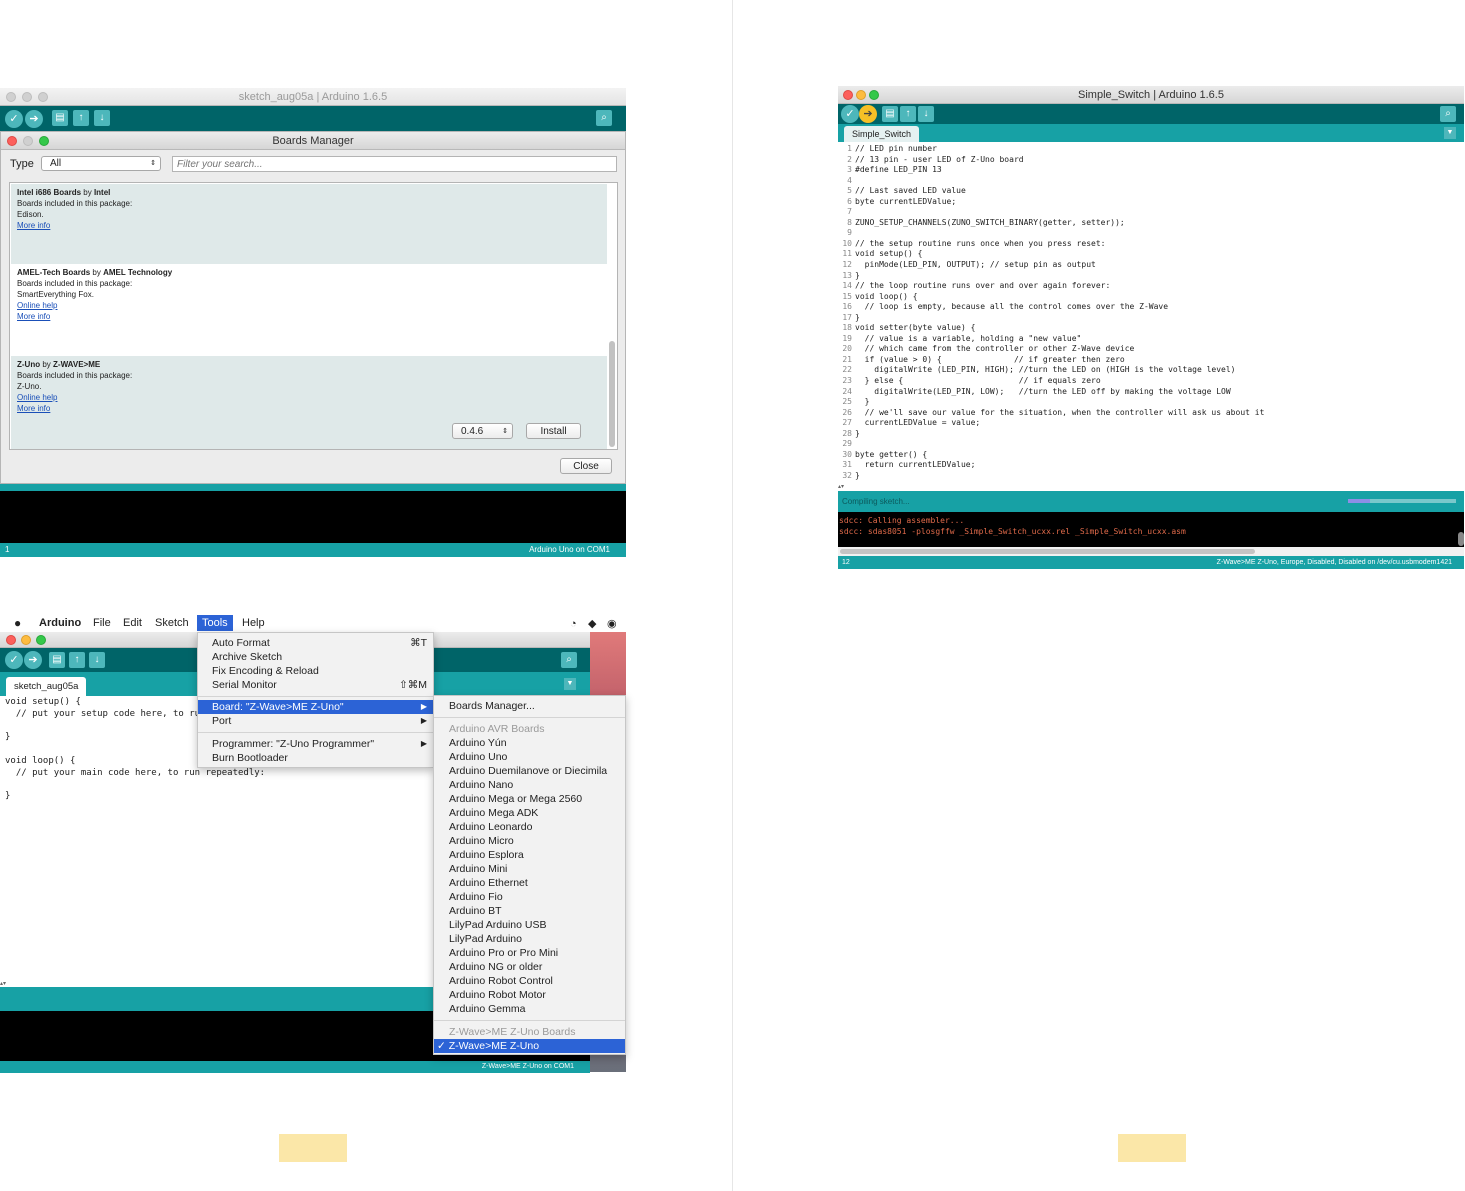  What do you see at coordinates (586, 466) in the screenshot?
I see `close-button: Close` at bounding box center [586, 466].